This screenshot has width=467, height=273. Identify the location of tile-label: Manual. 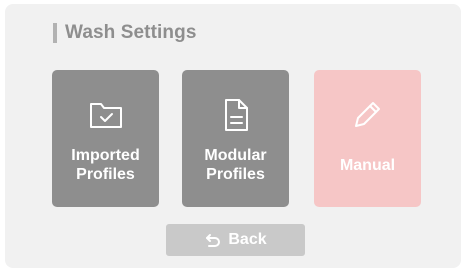
(367, 165).